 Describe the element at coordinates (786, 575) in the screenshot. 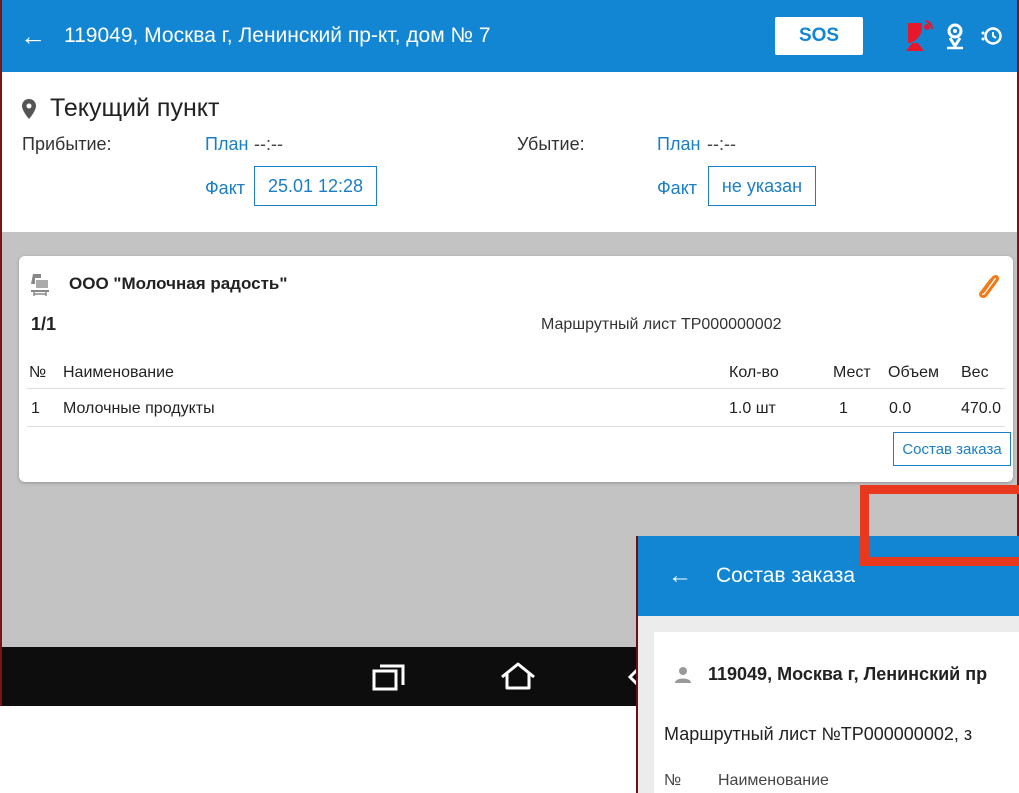

I see `panel-title: Состав заказа` at that location.